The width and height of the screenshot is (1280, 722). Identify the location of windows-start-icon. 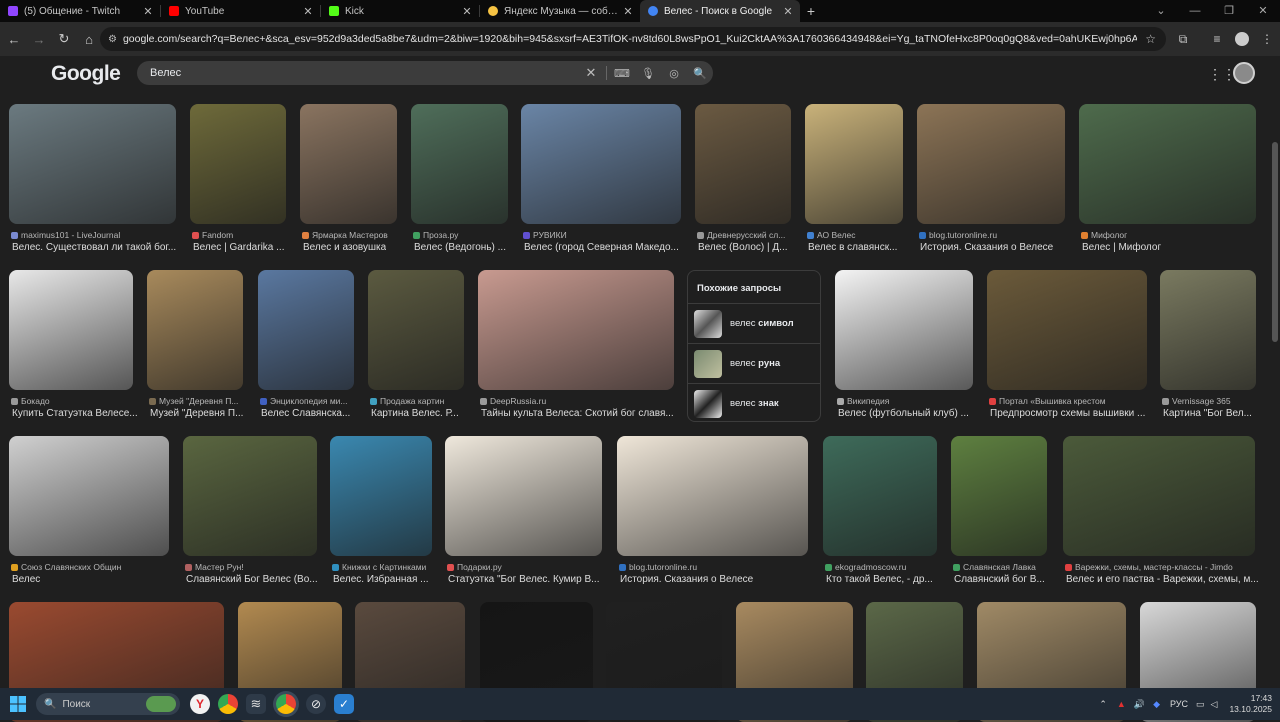
(18, 704).